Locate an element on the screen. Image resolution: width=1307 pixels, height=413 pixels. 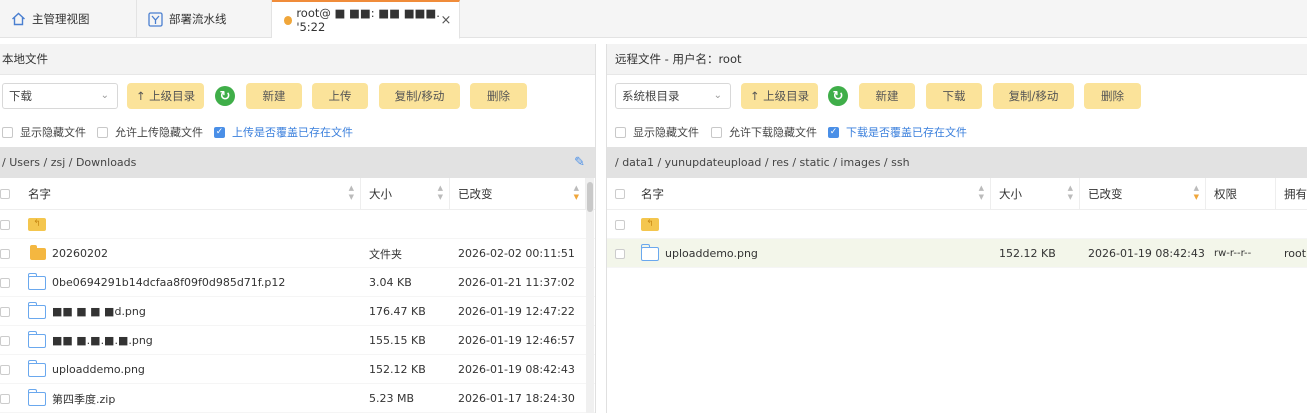
table-row: 第四季度.zip 5.23 MB 2026-01-17 18:24:30 is located at coordinates (297, 398).